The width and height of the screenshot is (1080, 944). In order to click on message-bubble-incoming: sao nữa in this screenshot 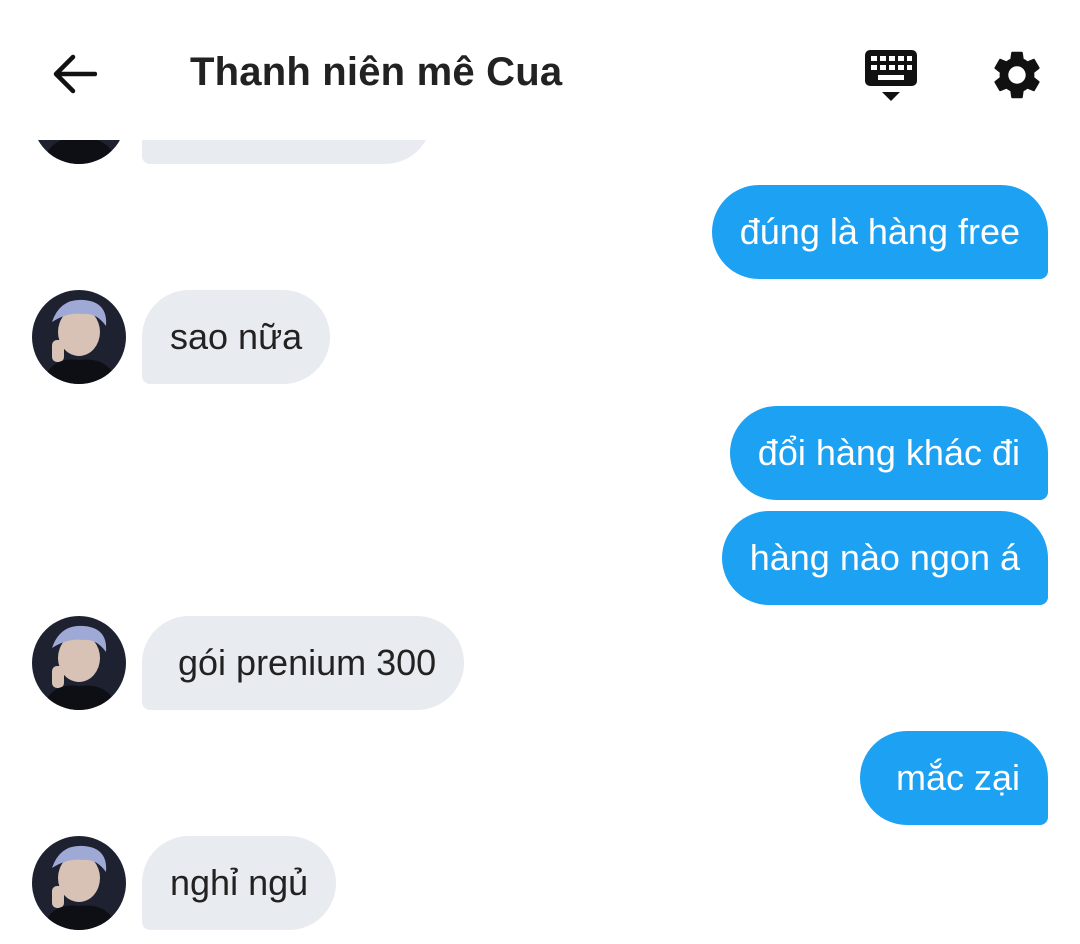, I will do `click(236, 337)`.